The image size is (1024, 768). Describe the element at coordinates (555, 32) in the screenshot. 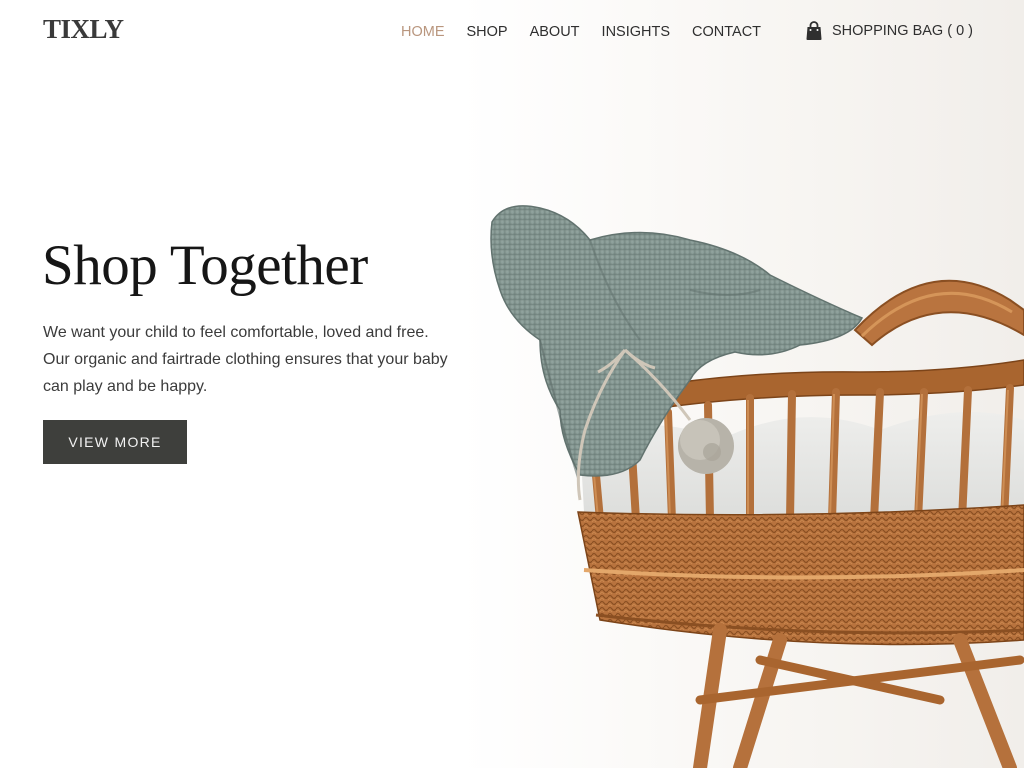

I see `nav-about-link: ABOUT` at that location.